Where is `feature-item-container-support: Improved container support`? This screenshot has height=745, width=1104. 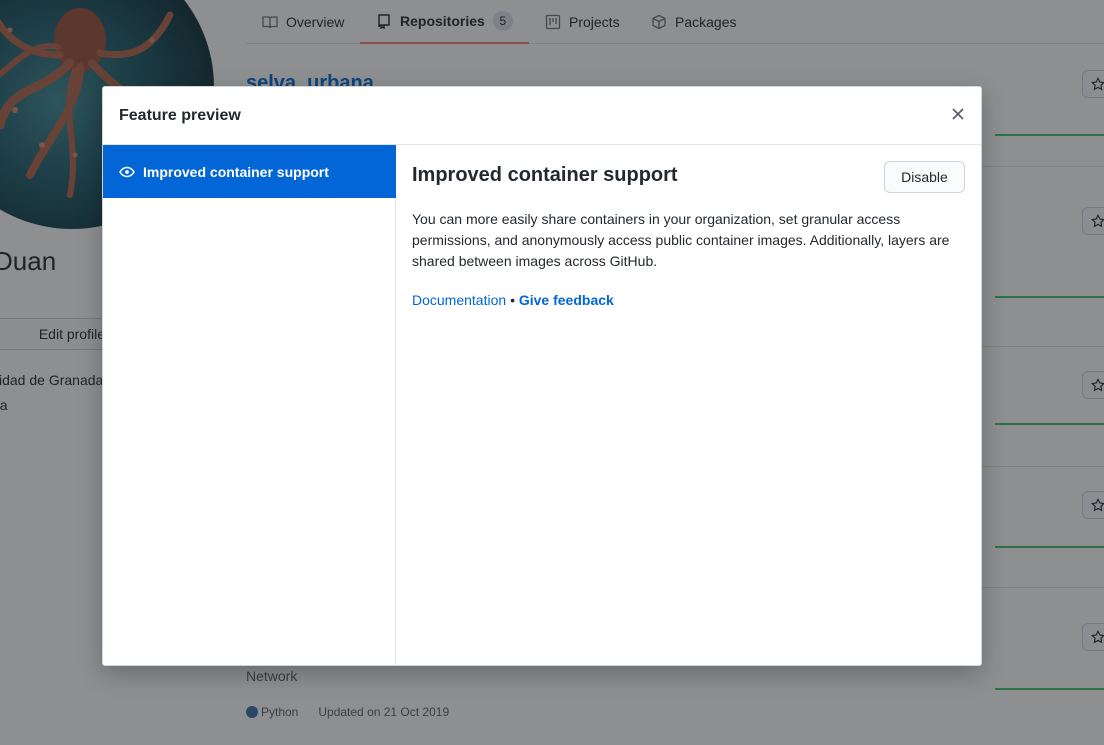 feature-item-container-support: Improved container support is located at coordinates (249, 171).